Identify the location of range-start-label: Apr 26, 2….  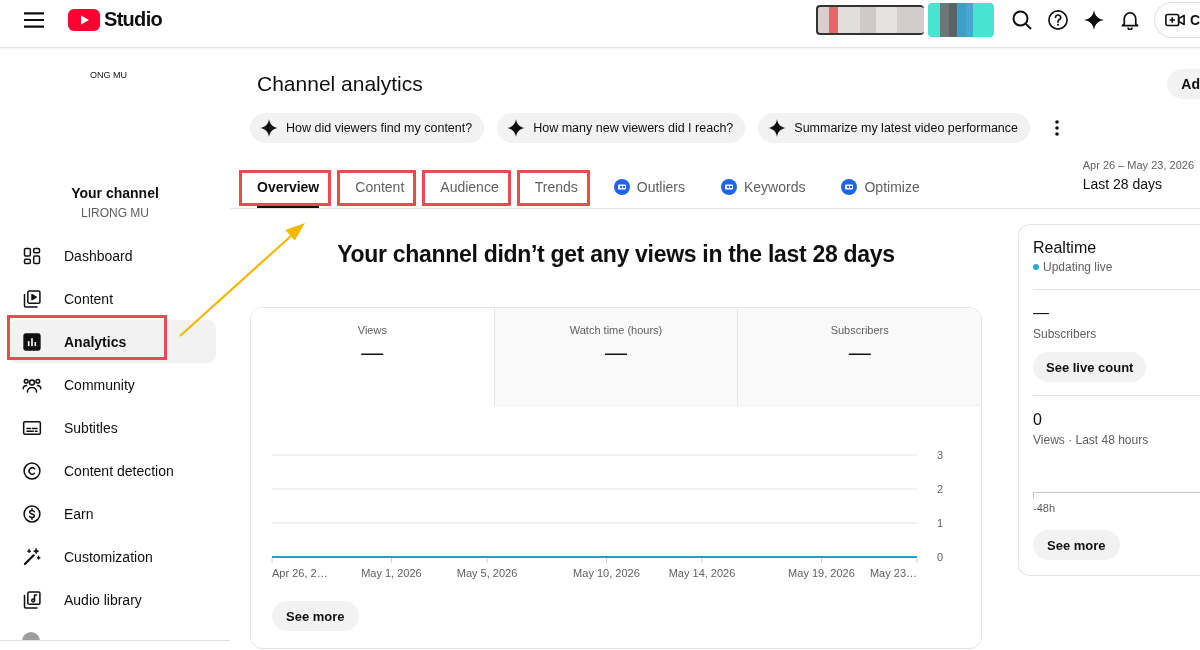
(300, 573).